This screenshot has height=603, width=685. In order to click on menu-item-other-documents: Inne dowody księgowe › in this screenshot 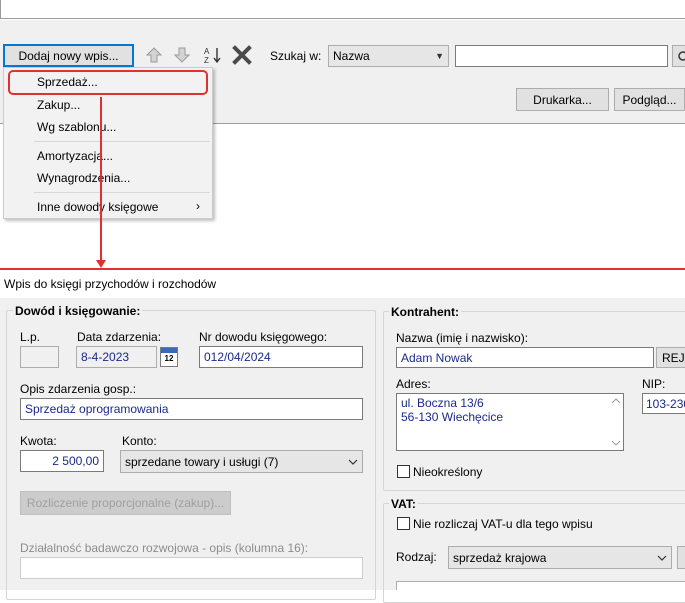, I will do `click(108, 207)`.